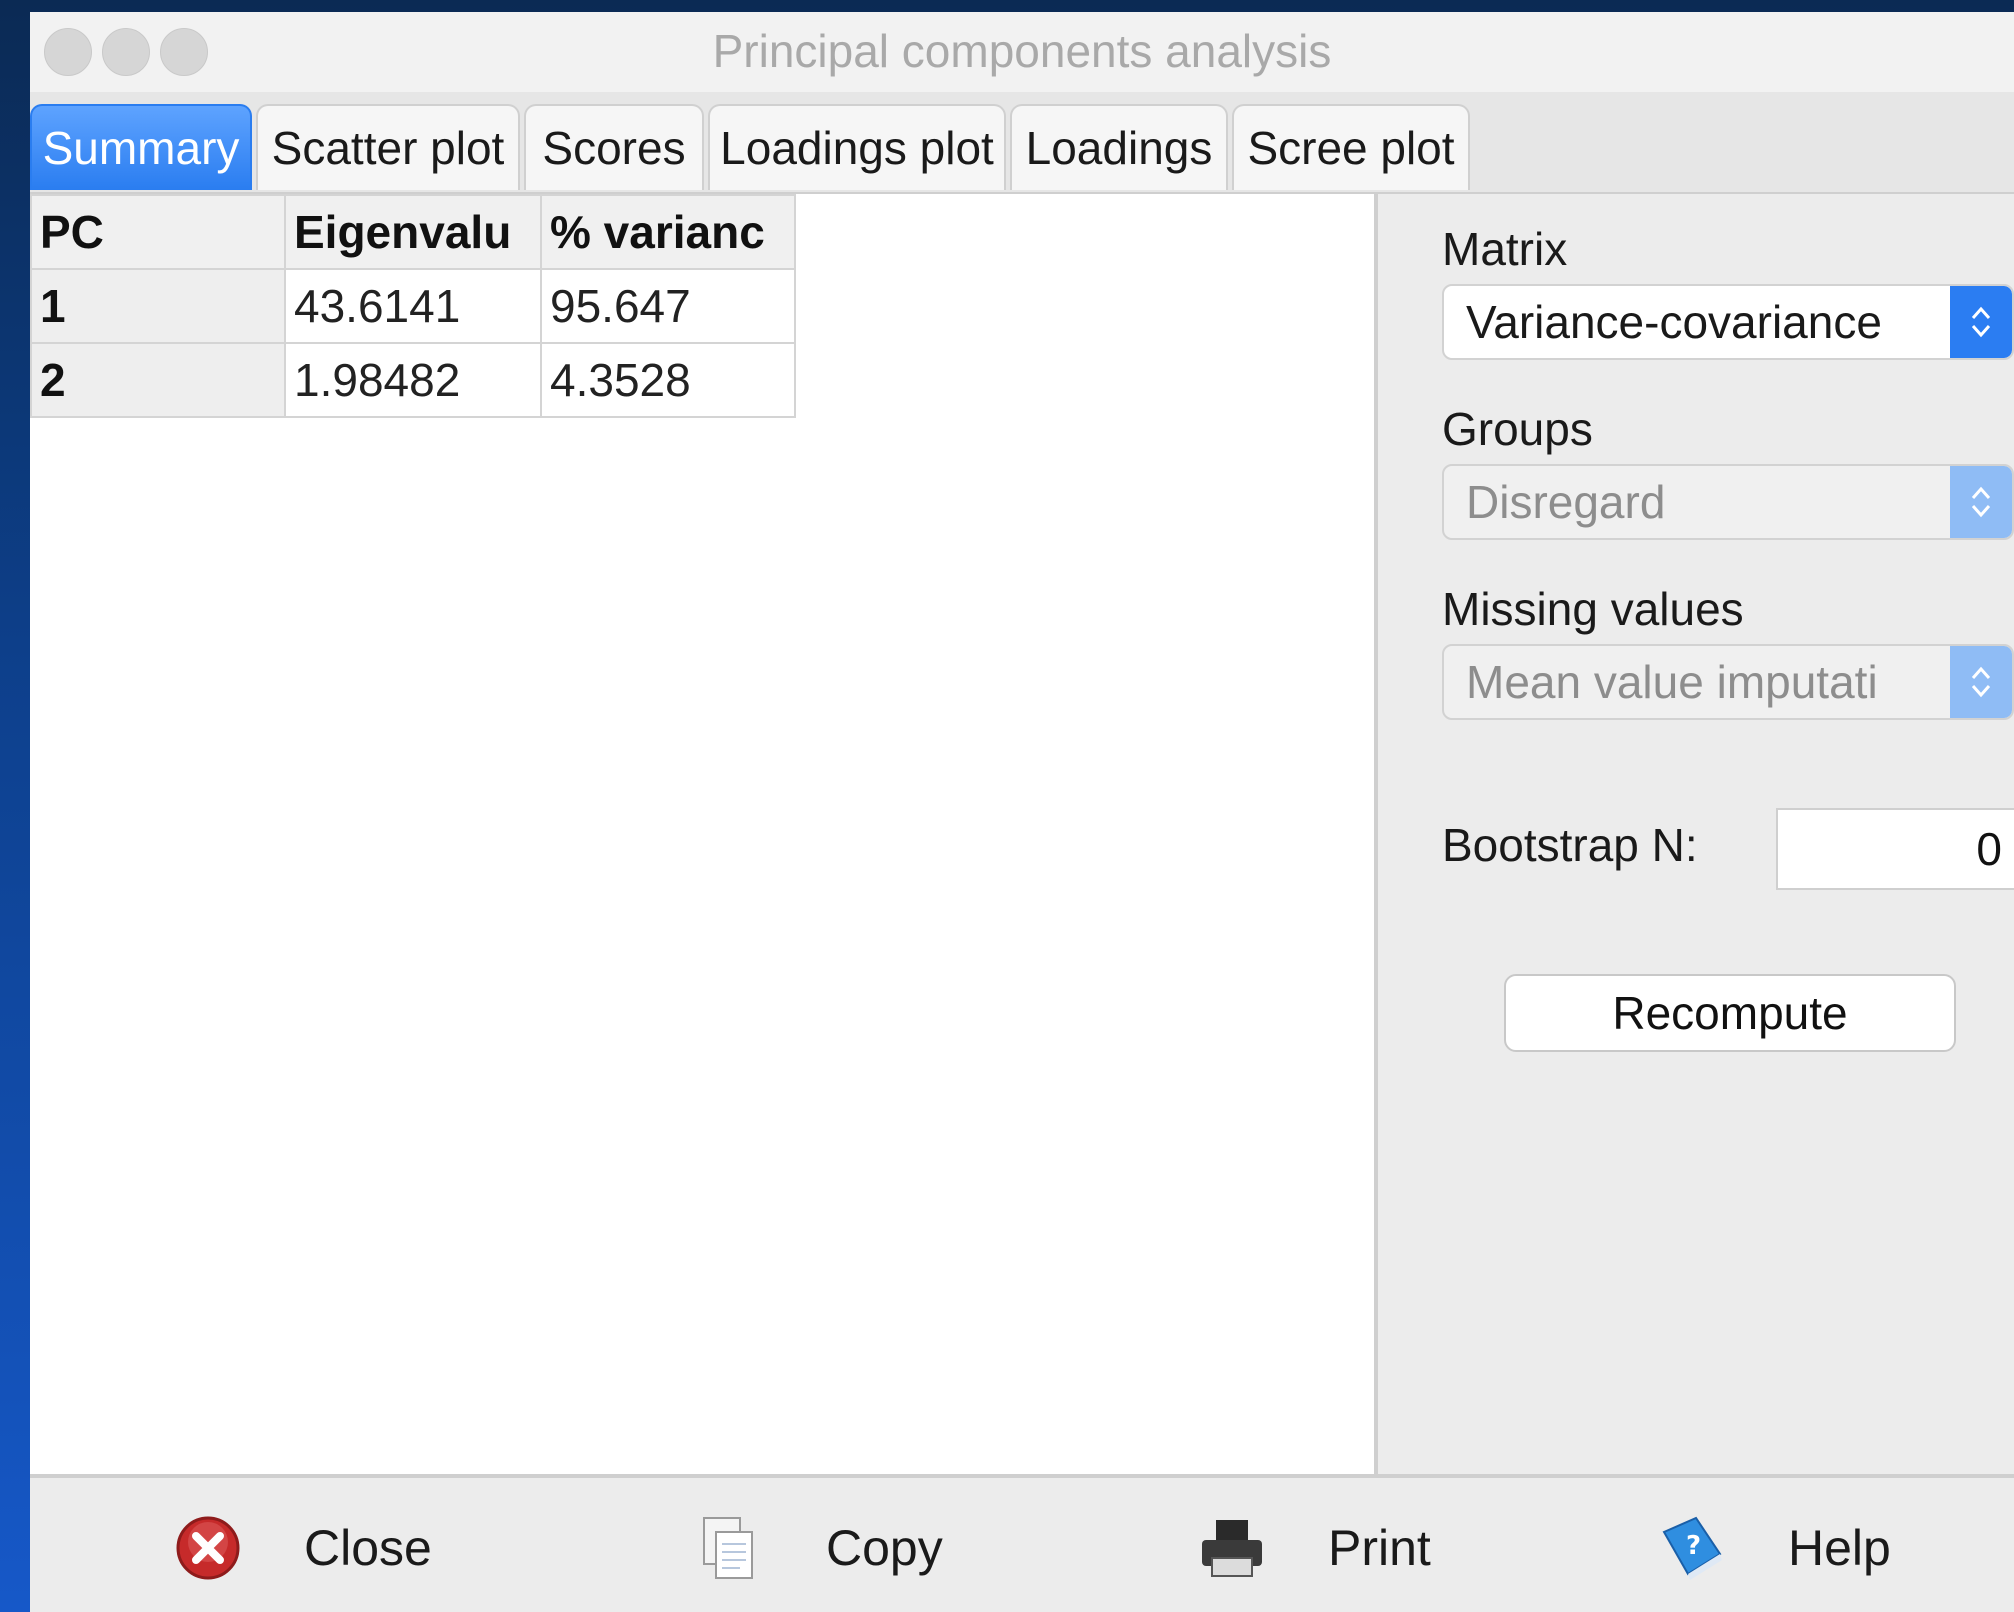  I want to click on copy-button: Copy, so click(818, 1548).